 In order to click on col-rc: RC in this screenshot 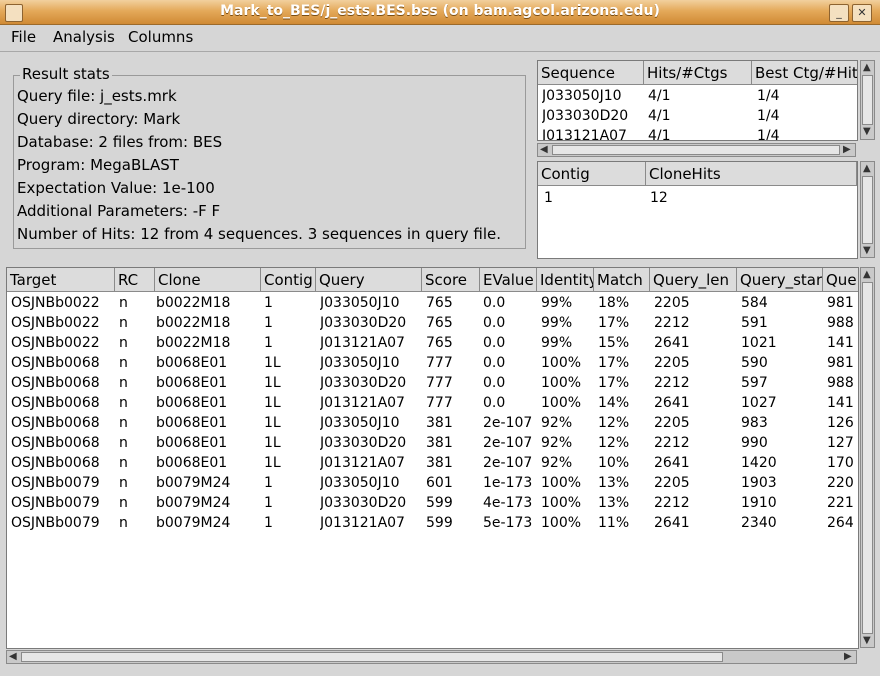, I will do `click(135, 280)`.